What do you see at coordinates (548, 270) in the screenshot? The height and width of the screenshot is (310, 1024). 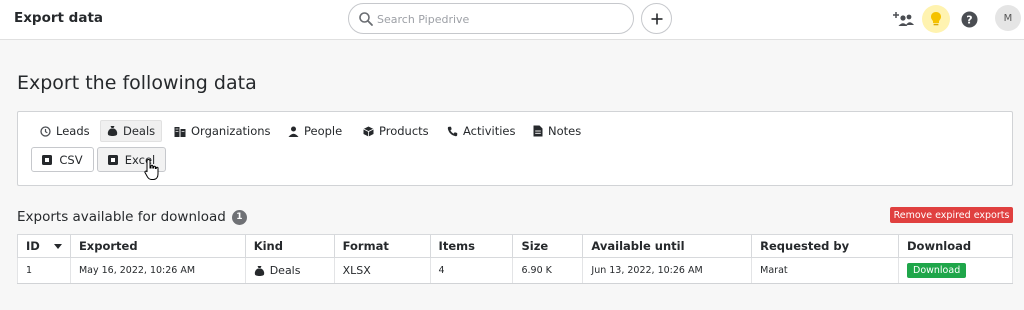 I see `cell-size: 6.90 K` at bounding box center [548, 270].